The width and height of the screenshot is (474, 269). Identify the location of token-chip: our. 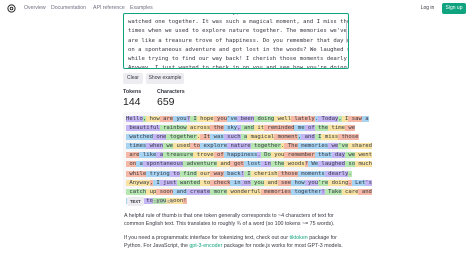
(203, 173).